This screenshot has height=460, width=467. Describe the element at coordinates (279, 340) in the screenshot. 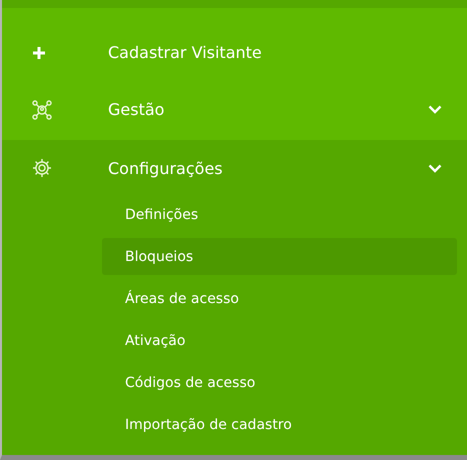

I see `submenu-item: Ativação` at that location.